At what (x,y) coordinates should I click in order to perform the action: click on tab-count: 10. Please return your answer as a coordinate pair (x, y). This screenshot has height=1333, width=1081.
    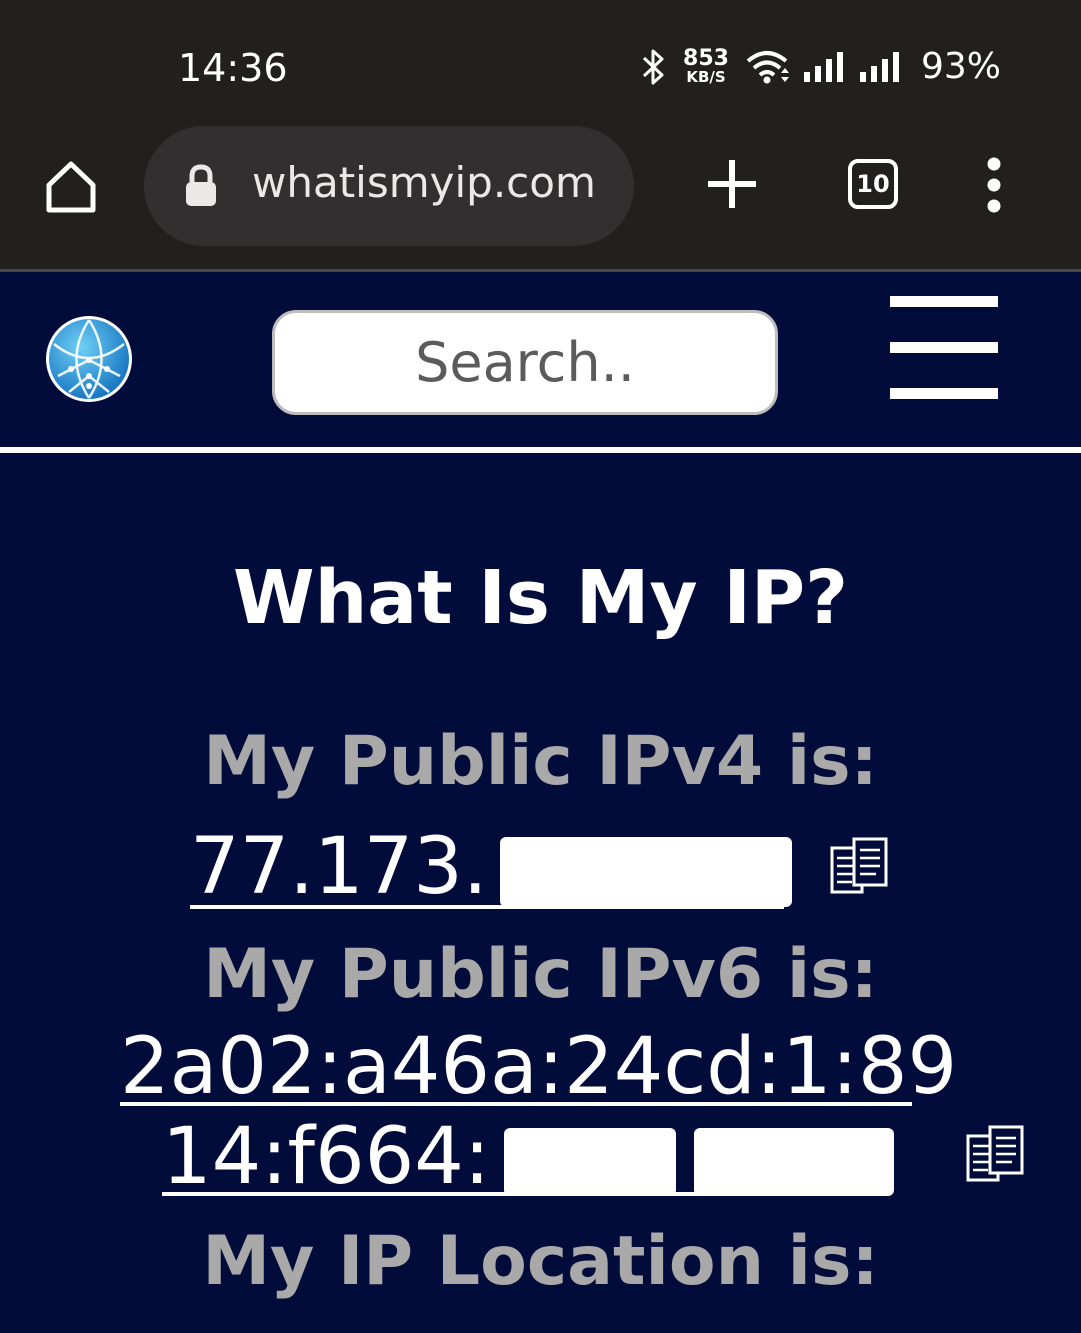
    Looking at the image, I should click on (873, 184).